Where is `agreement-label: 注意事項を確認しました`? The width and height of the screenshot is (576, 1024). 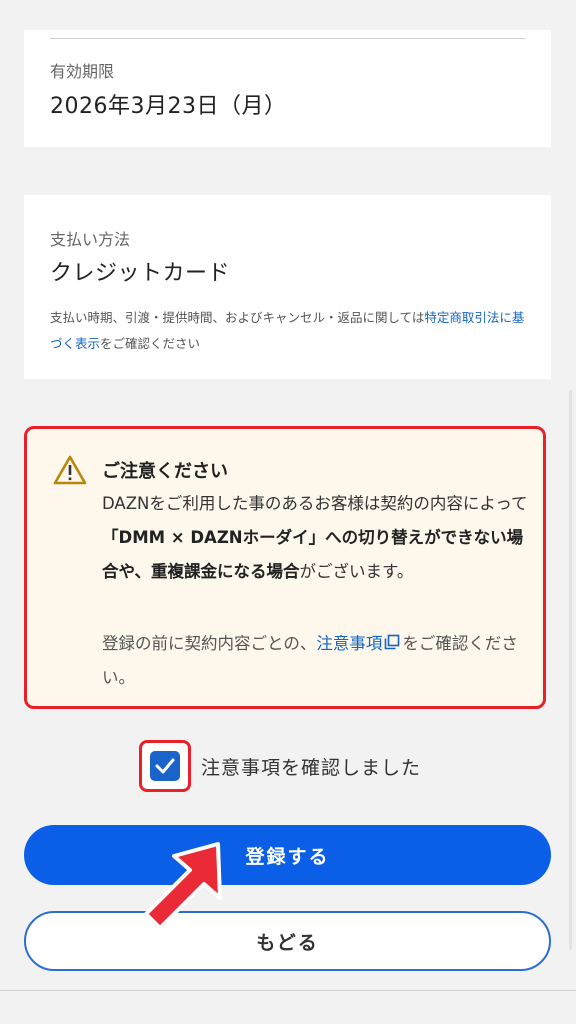 agreement-label: 注意事項を確認しました is located at coordinates (311, 766).